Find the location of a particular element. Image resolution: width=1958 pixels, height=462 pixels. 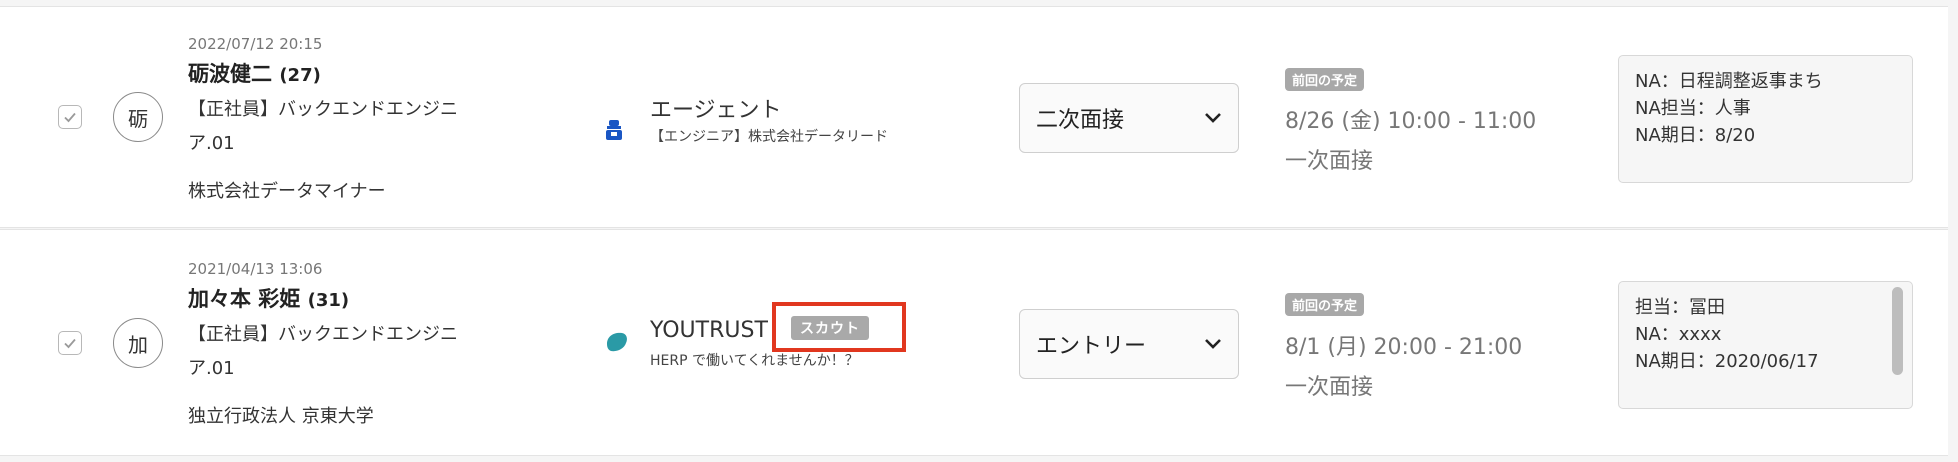

avatar: 加 is located at coordinates (138, 343).